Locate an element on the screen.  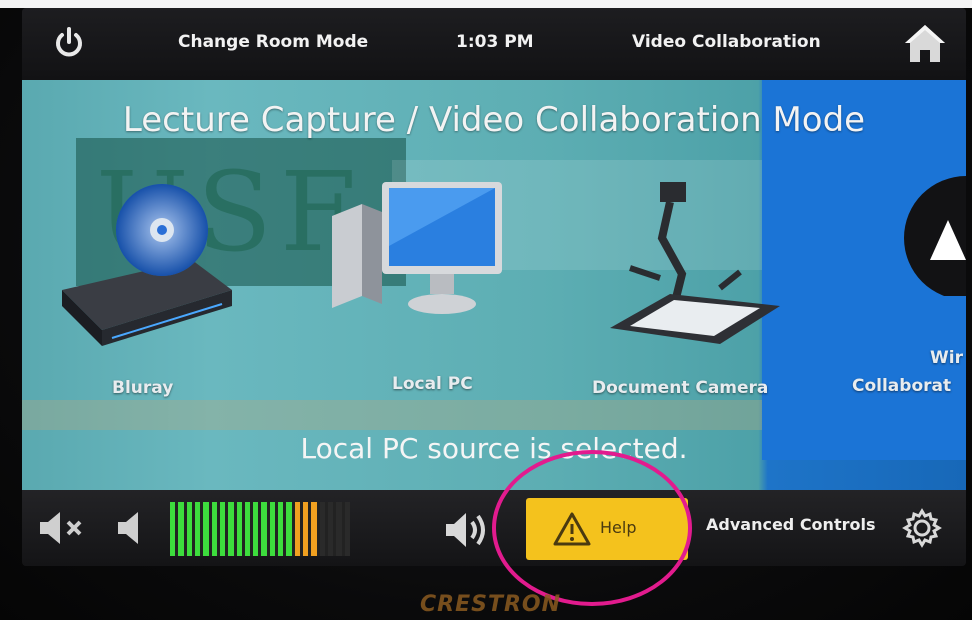
volume-down-icon is located at coordinates (128, 528).